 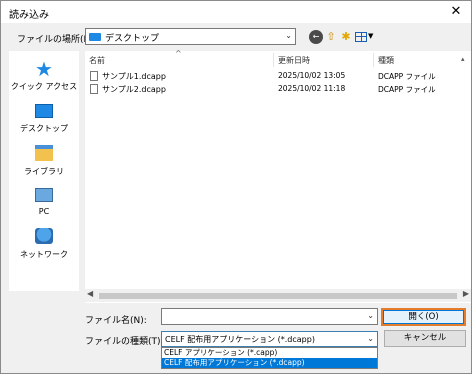 I want to click on pc-icon, so click(x=44, y=195).